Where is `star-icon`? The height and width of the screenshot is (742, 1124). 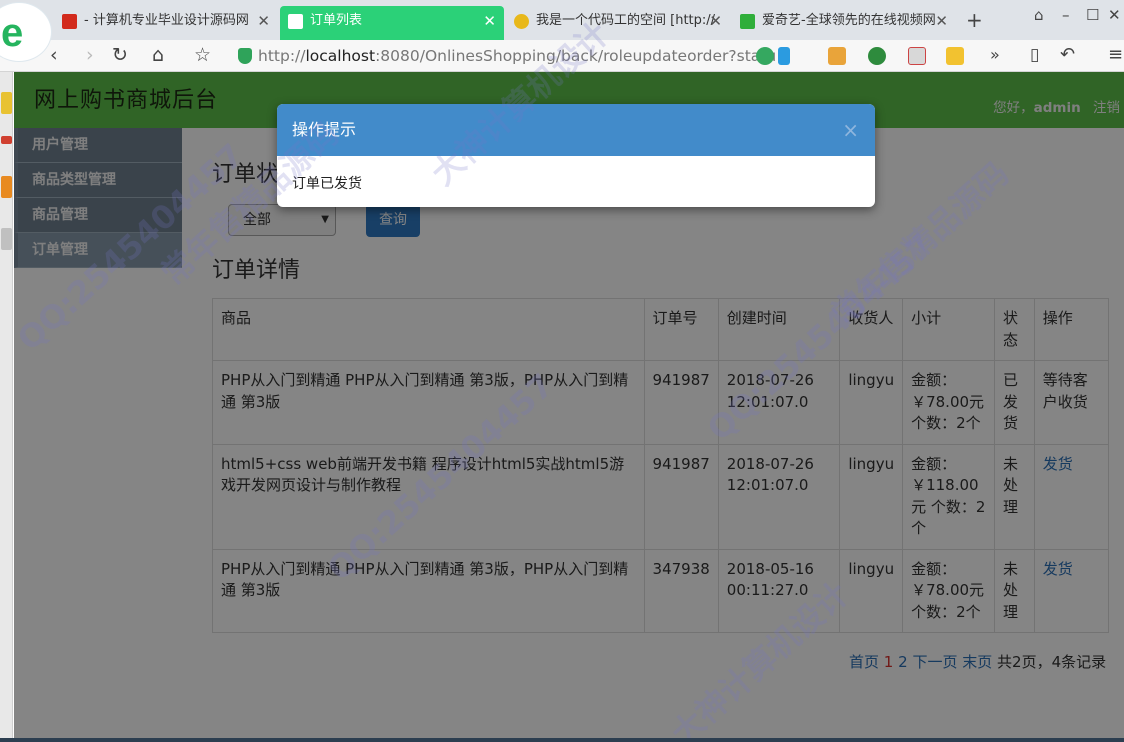
star-icon is located at coordinates (521, 21).